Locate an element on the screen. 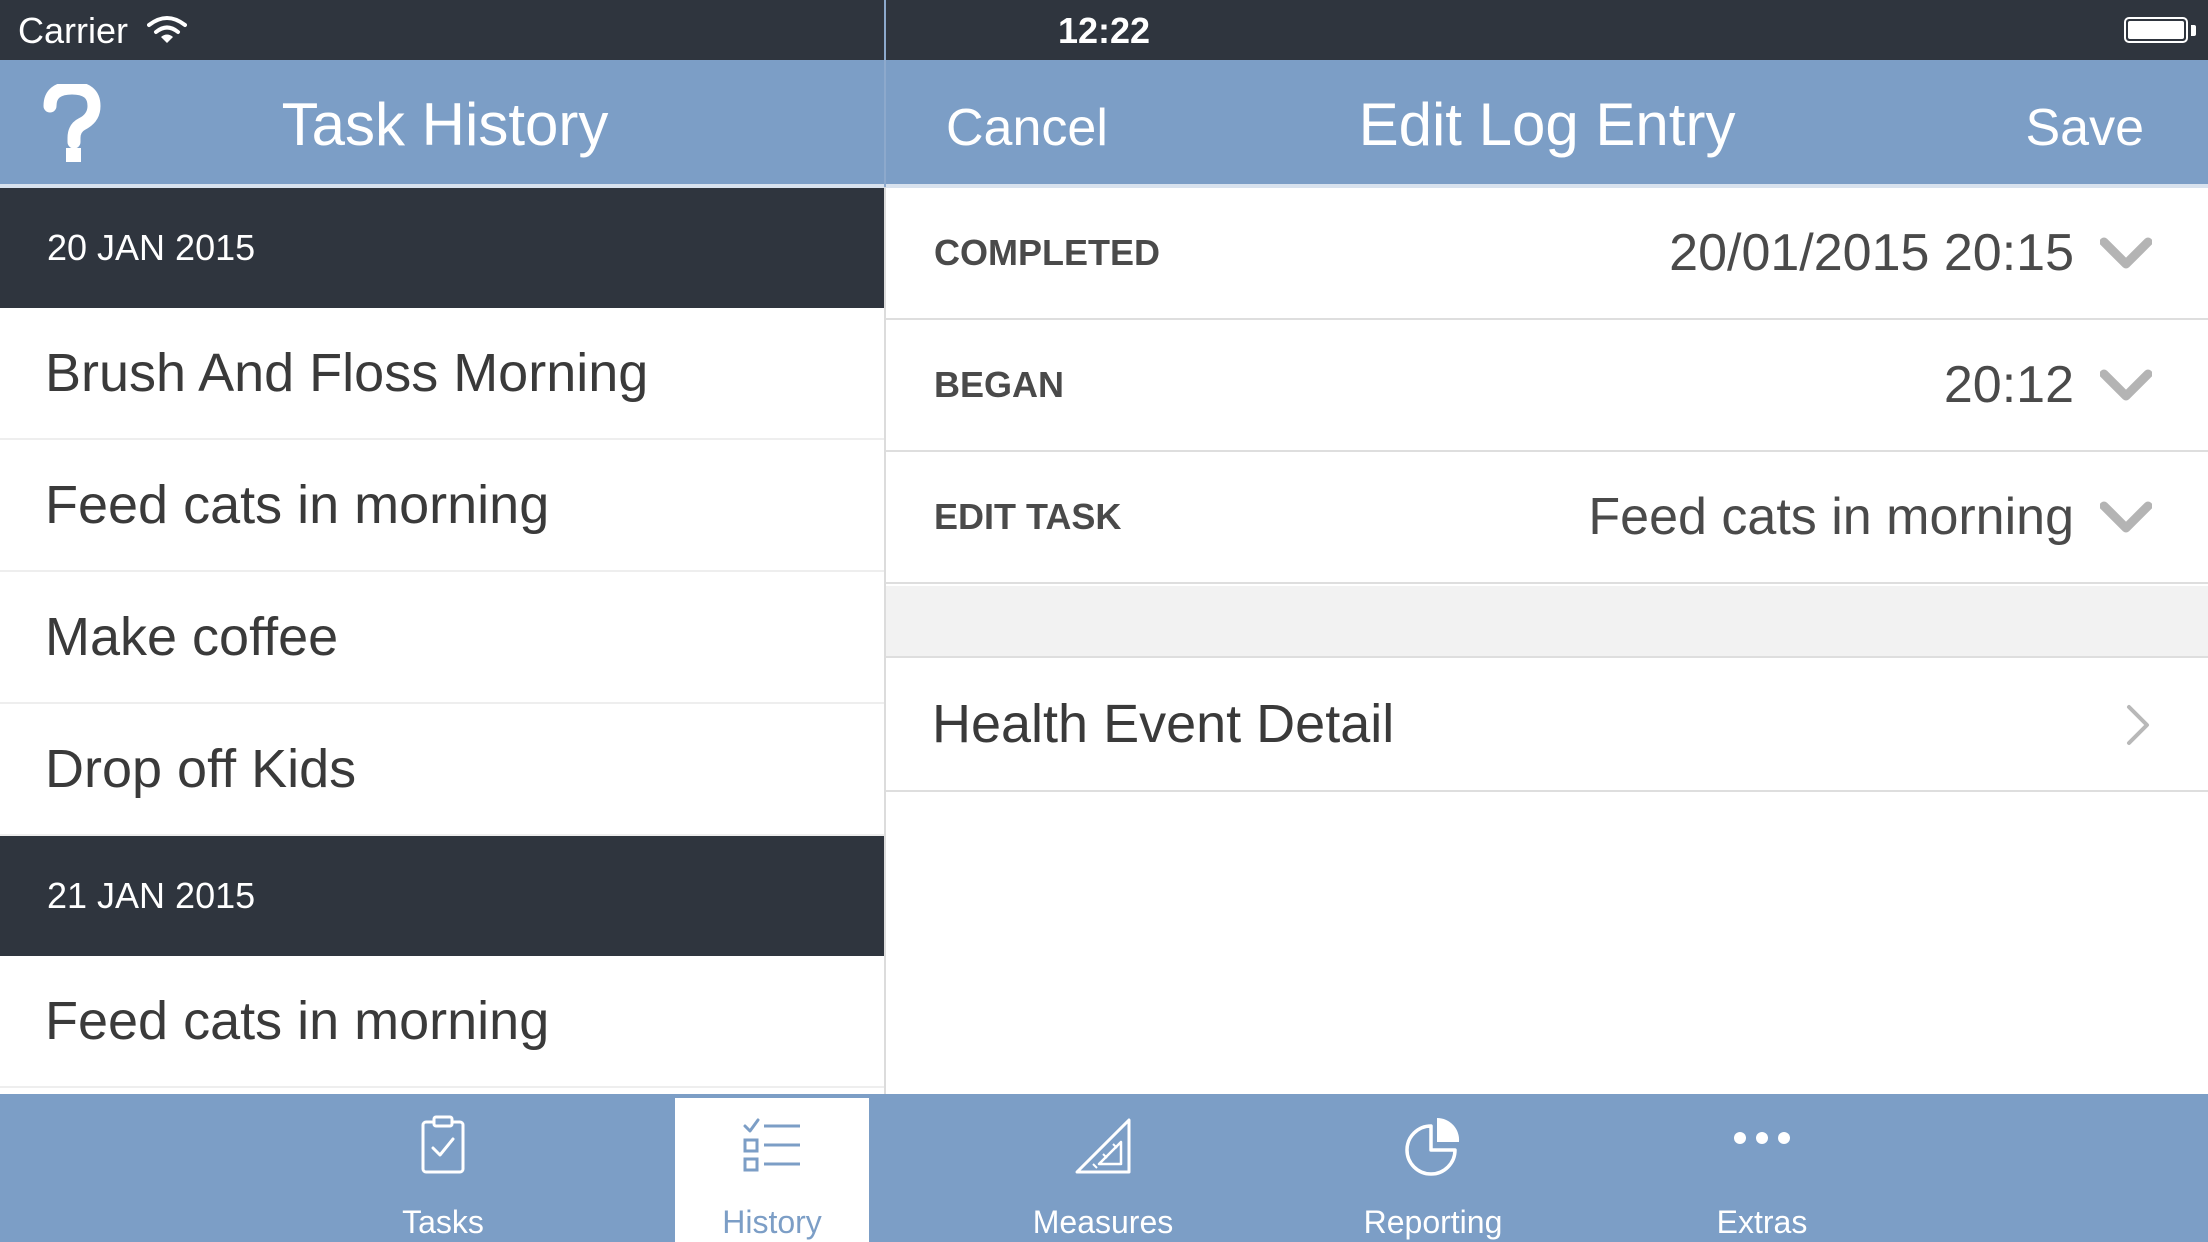 The image size is (2208, 1242). tab-extras: Extras is located at coordinates (1762, 1170).